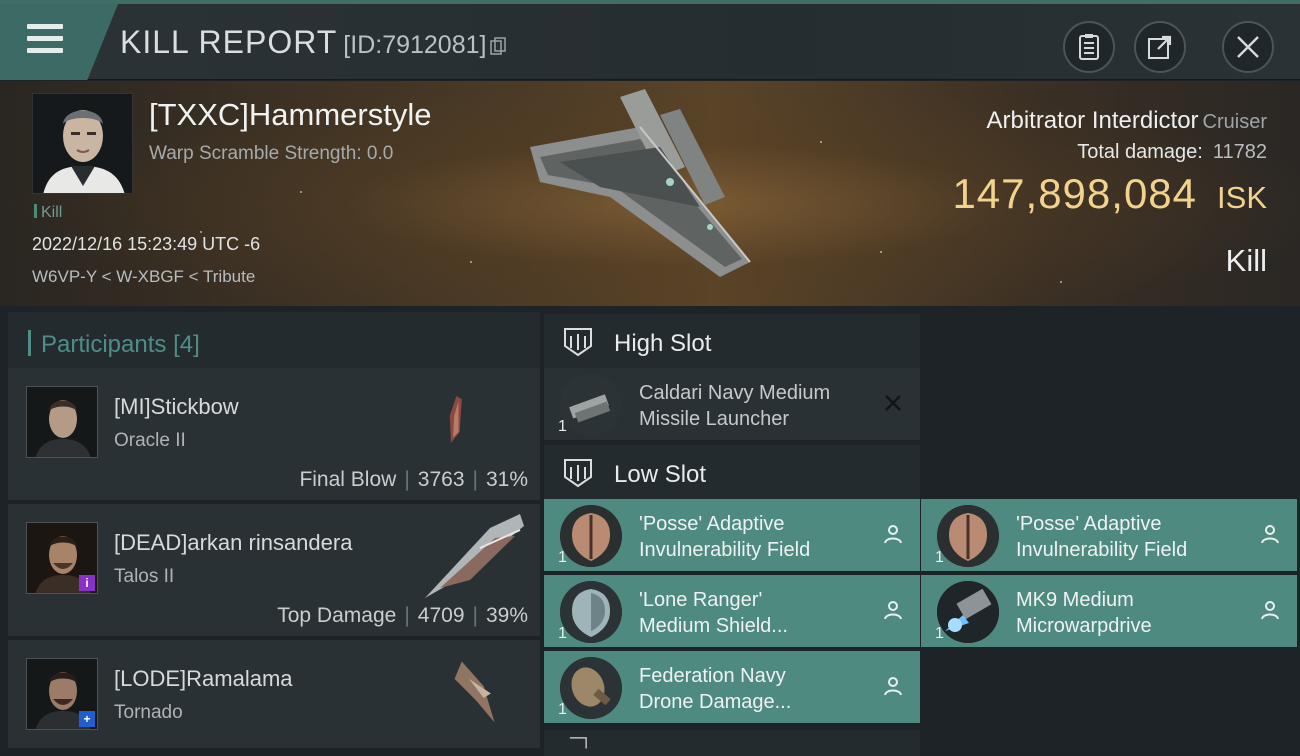 This screenshot has height=756, width=1300. I want to click on kill-datetime: 2022/12/16 15:23:49 UTC -6, so click(146, 244).